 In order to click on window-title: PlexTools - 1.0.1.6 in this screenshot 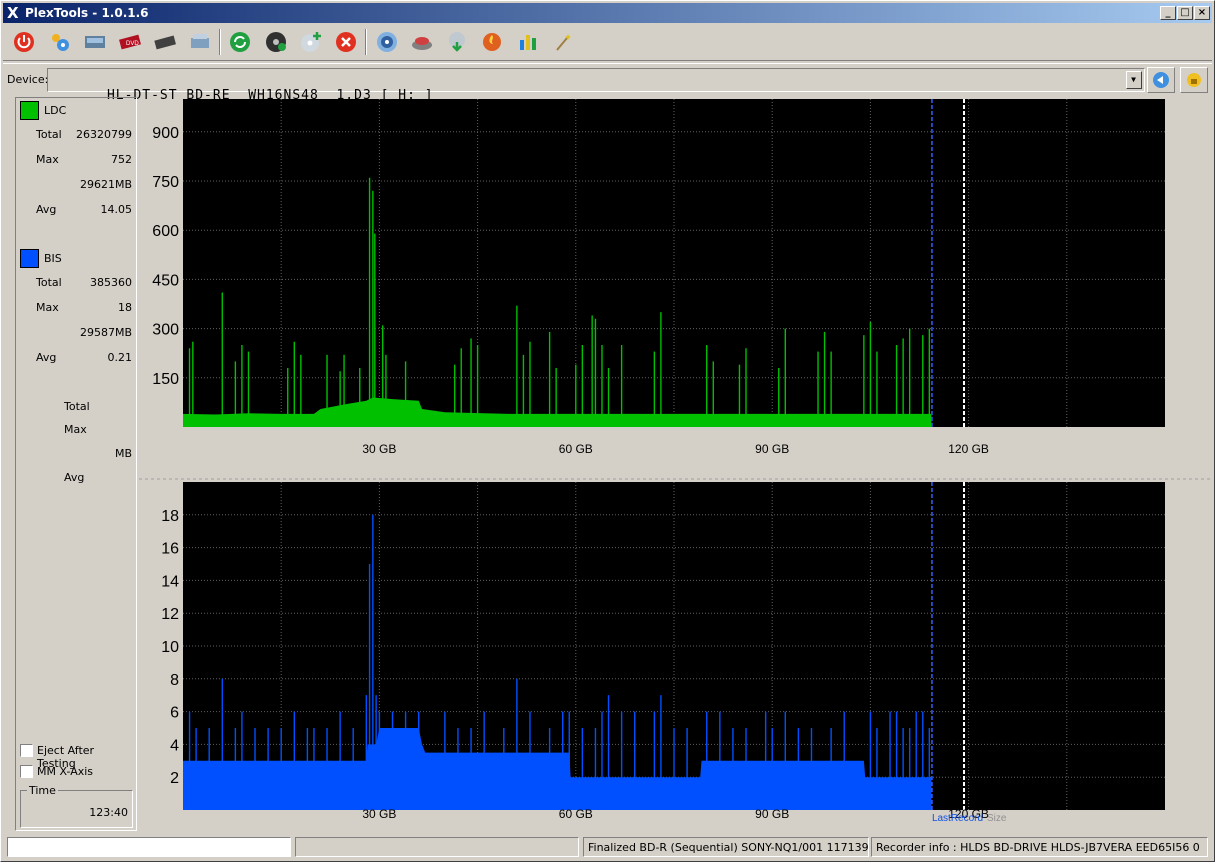, I will do `click(87, 13)`.